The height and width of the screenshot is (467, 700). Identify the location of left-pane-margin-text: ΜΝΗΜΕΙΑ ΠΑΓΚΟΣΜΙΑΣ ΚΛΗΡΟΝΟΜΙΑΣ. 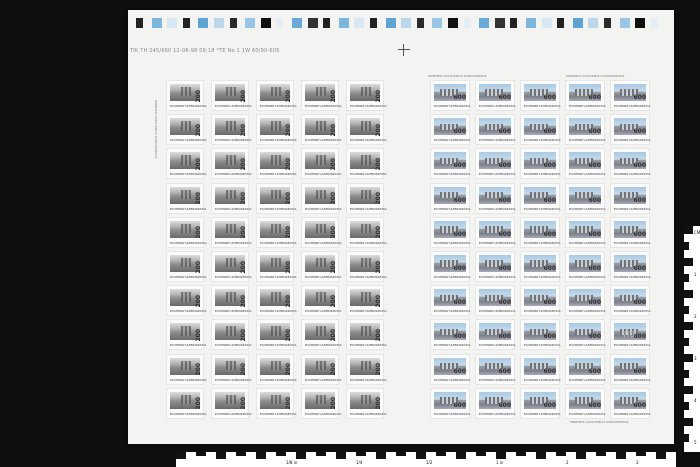
(156, 129).